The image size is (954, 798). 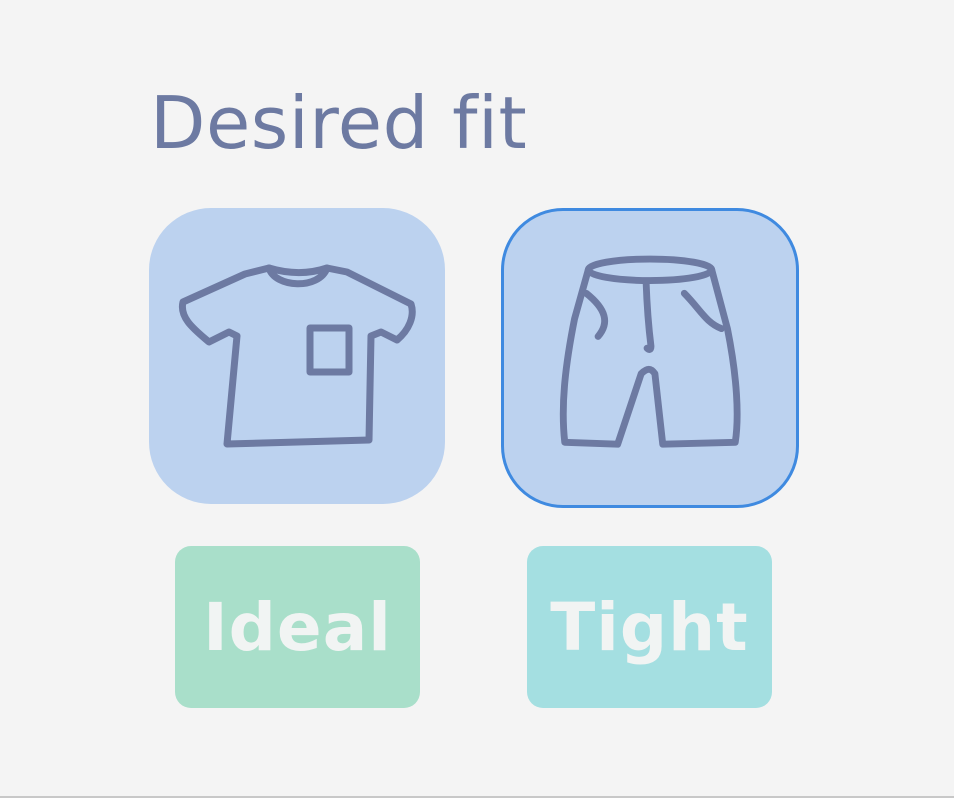 I want to click on fit-option-ideal: Ideal, so click(x=297, y=627).